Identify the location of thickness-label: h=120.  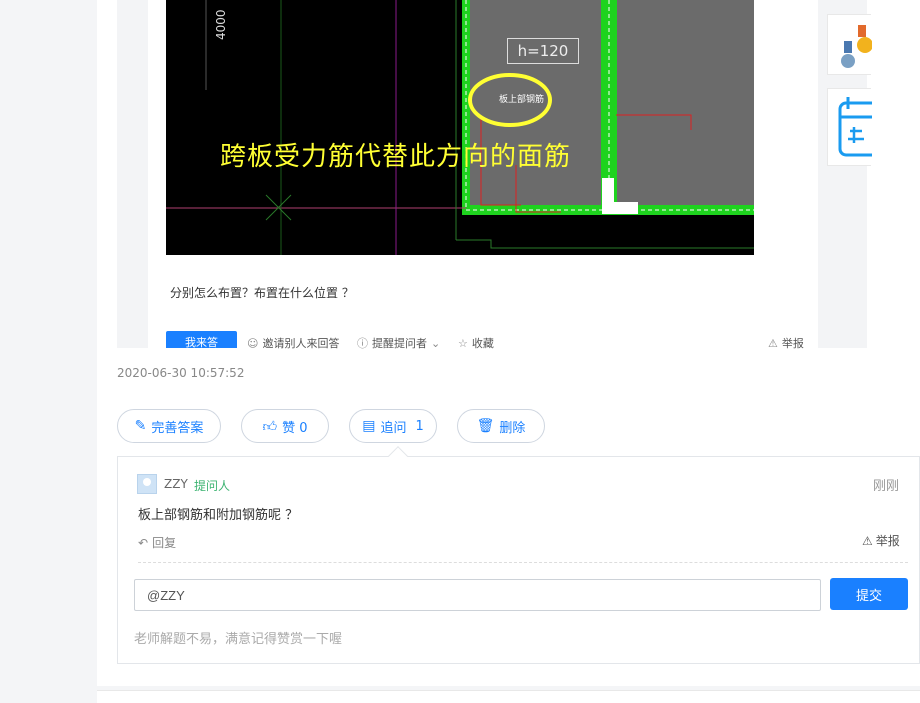
(543, 51).